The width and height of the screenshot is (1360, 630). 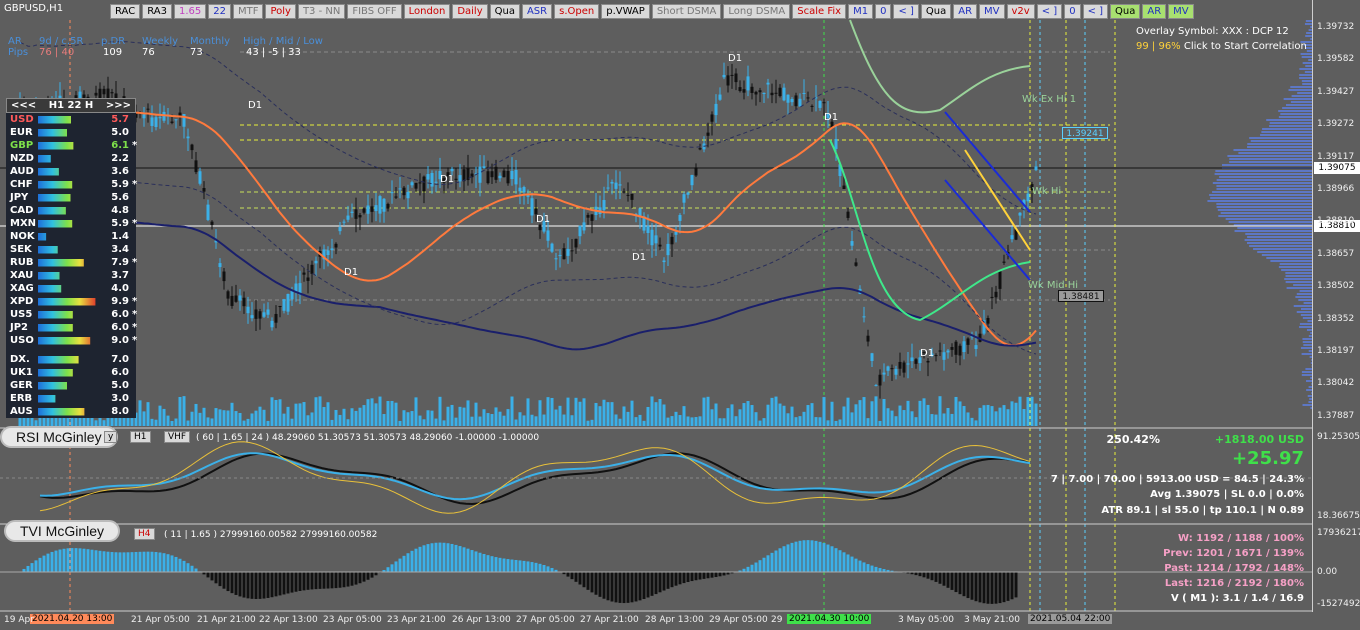 What do you see at coordinates (62, 531) in the screenshot?
I see `tvi-mcginley-badge: TVI McGinley` at bounding box center [62, 531].